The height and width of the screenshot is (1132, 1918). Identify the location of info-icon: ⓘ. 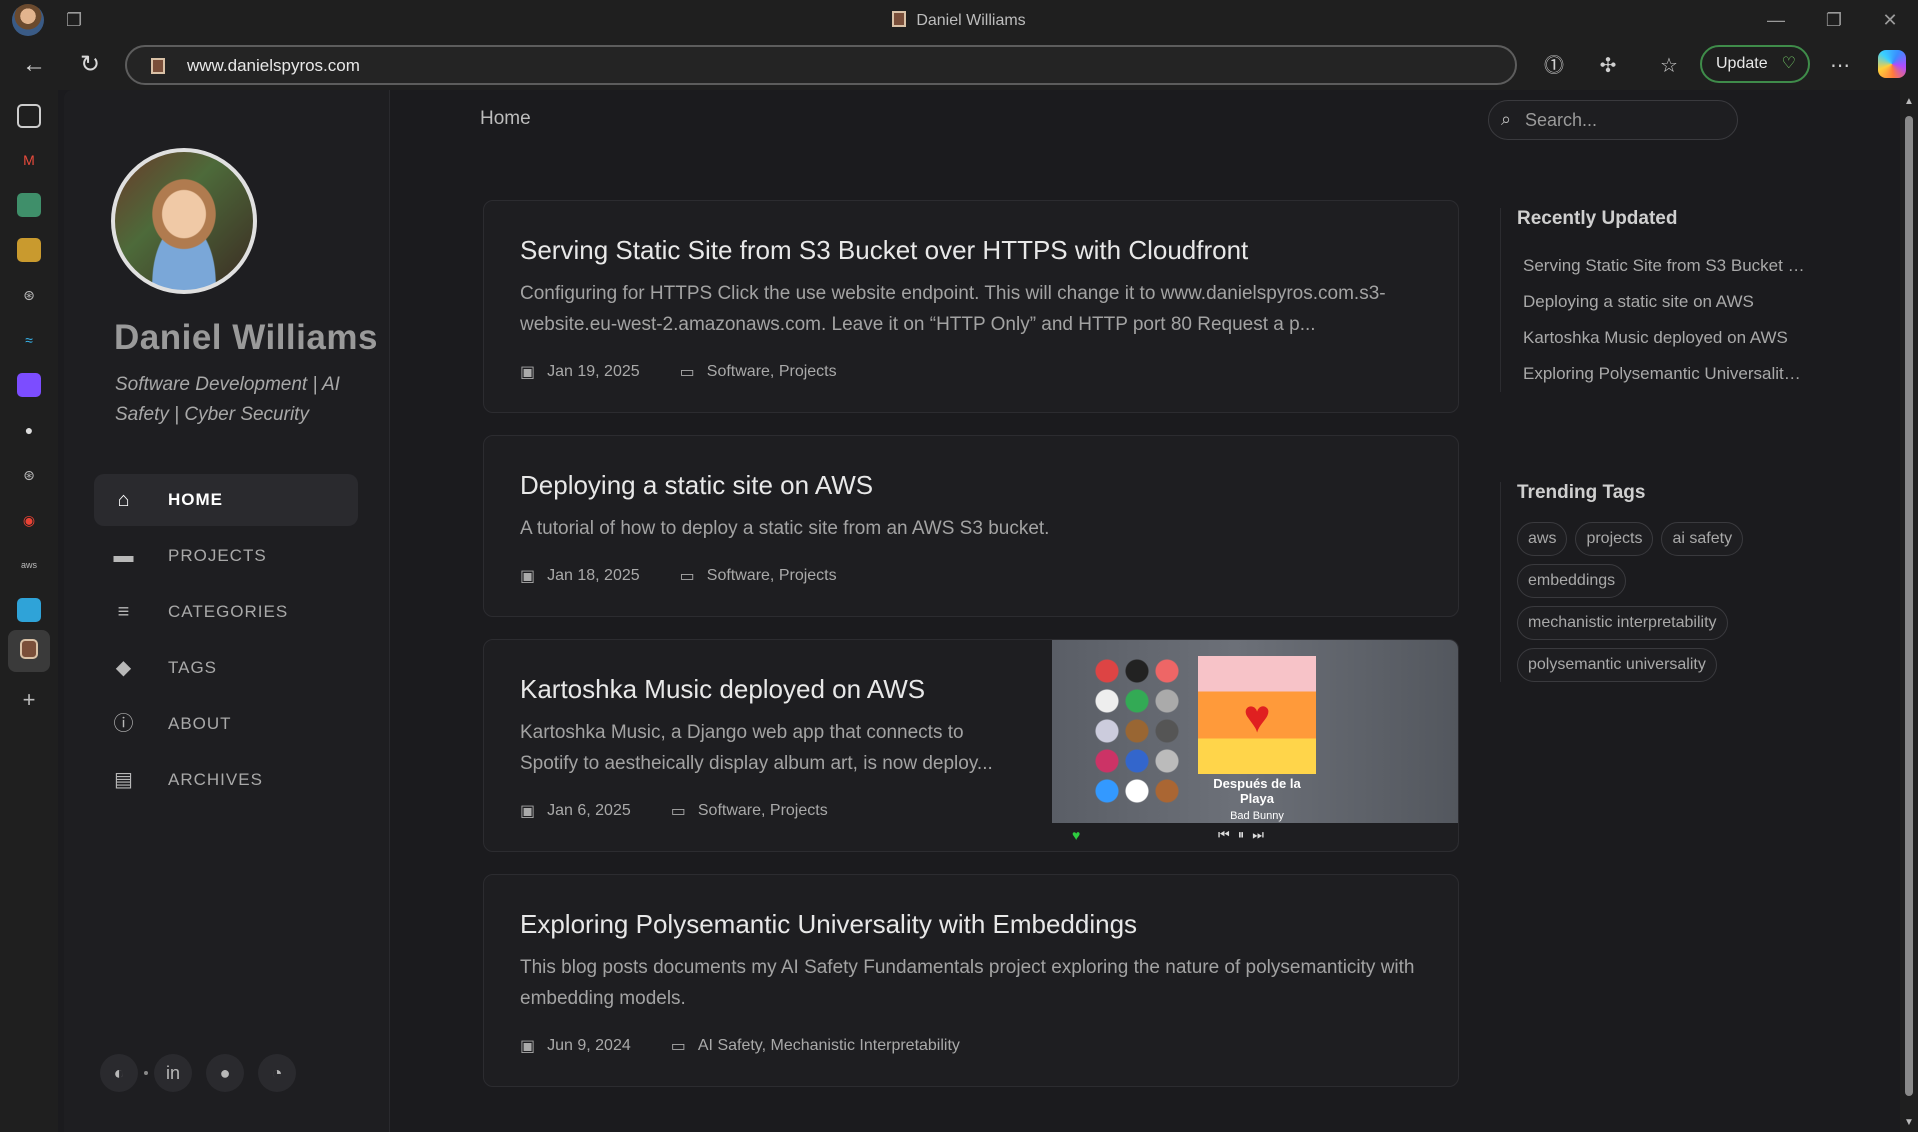
(124, 724).